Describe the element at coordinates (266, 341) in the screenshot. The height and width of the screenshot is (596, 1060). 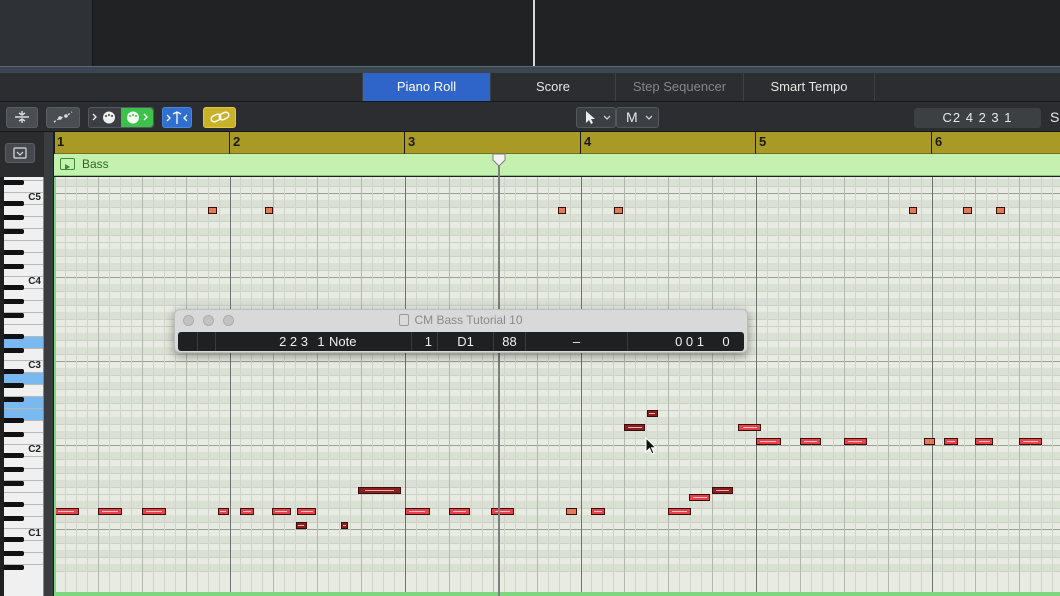
I see `event-position: 2 2 3` at that location.